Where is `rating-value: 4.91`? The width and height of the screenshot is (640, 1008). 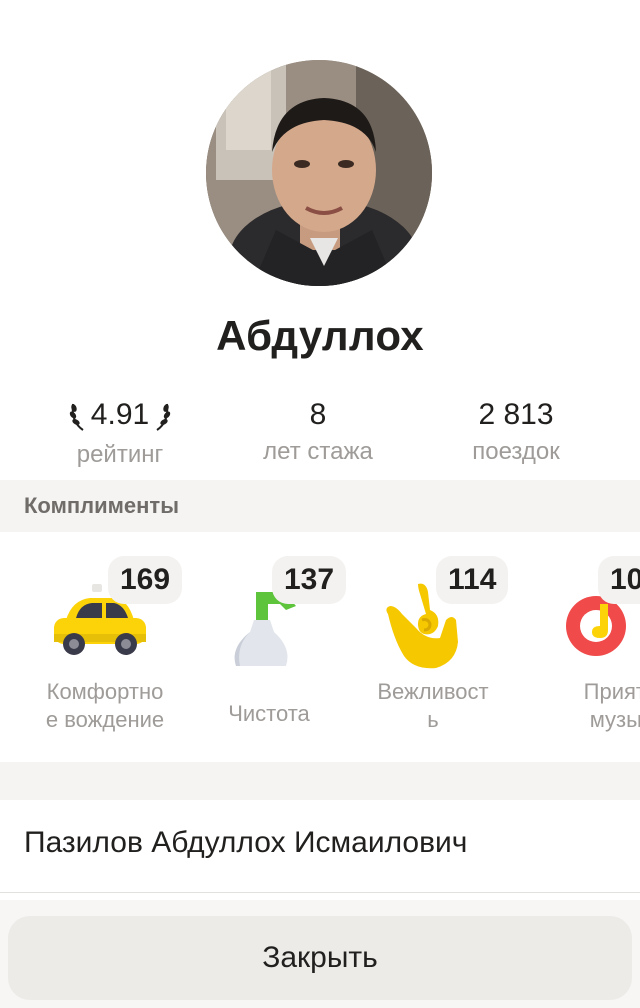
rating-value: 4.91 is located at coordinates (120, 414).